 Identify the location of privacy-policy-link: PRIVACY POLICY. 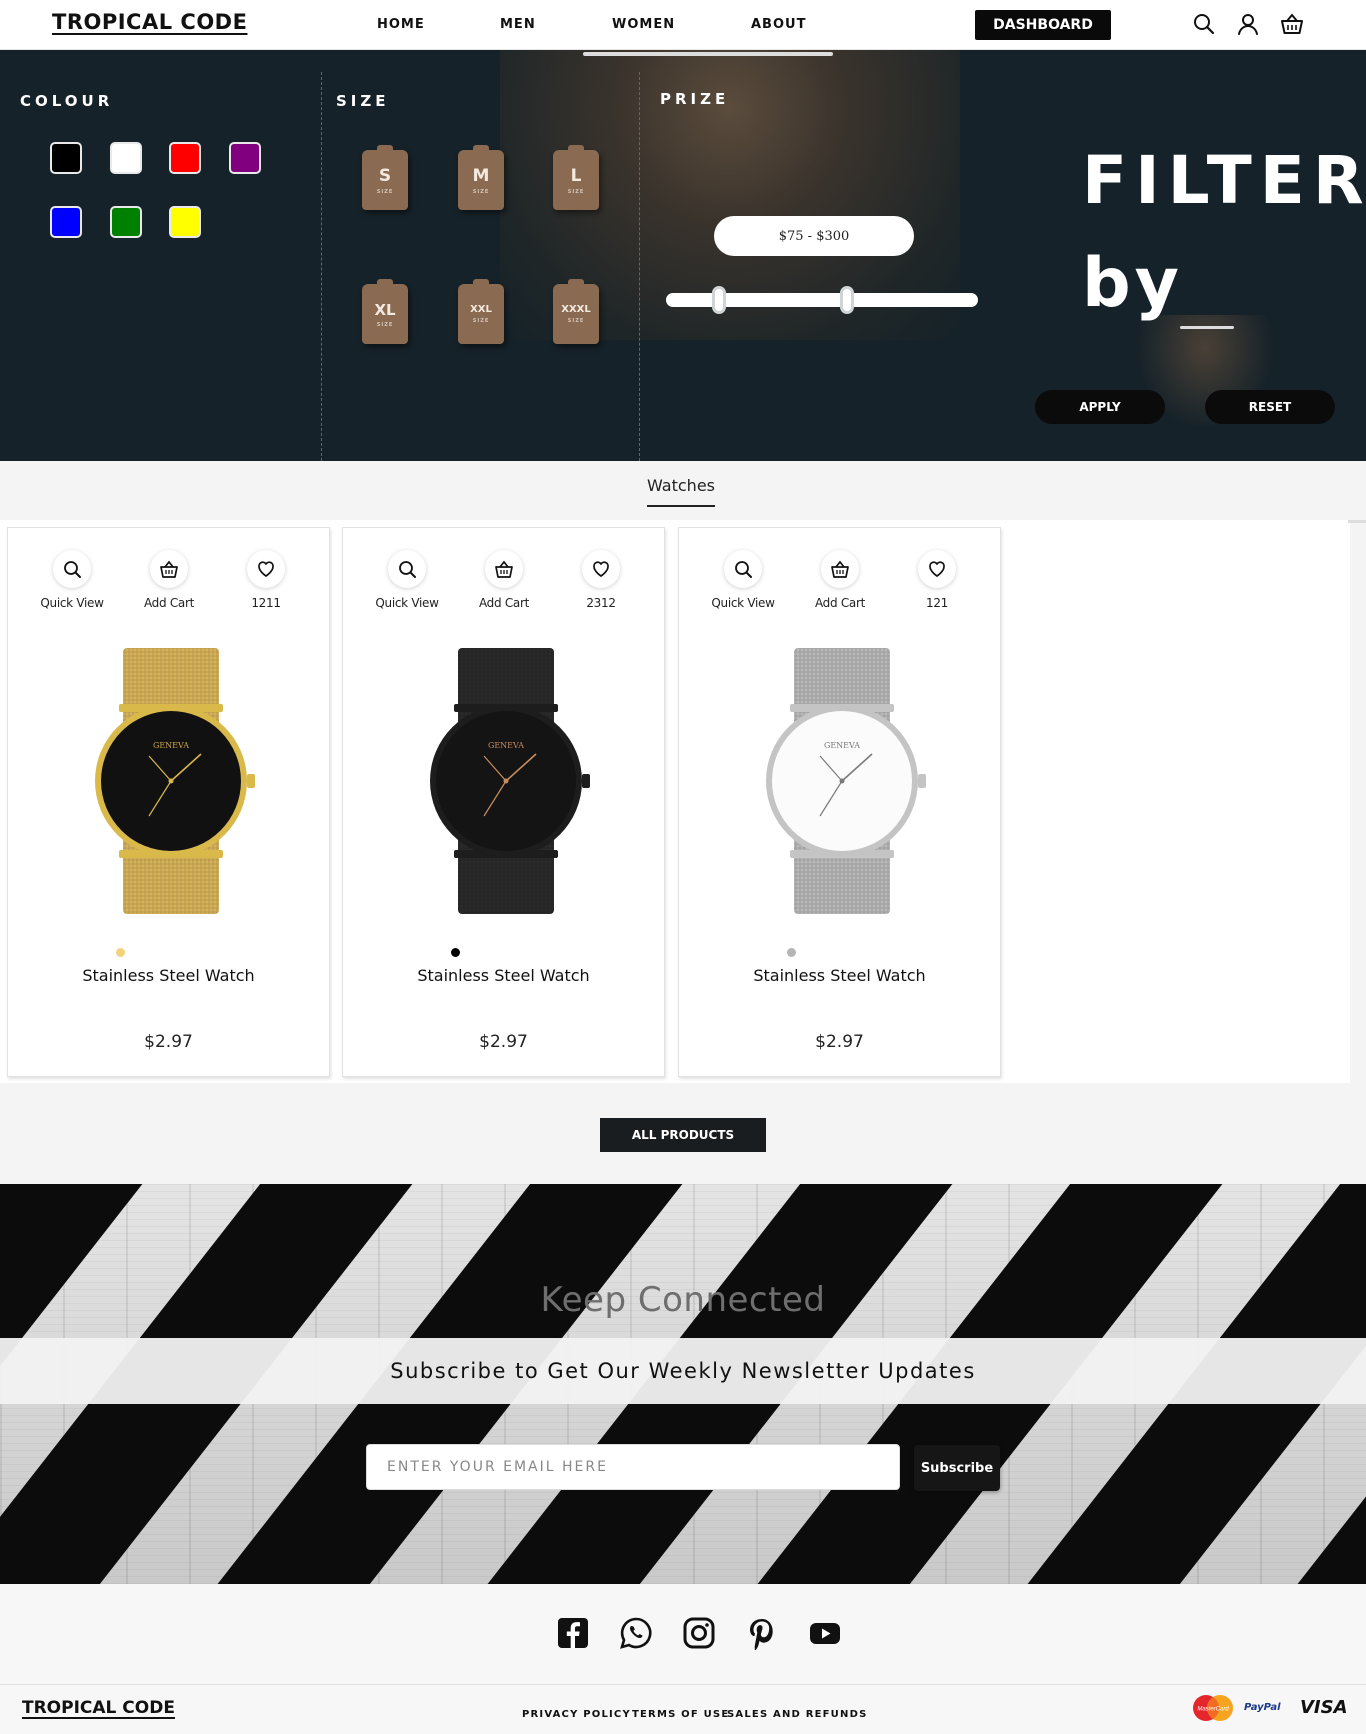
(576, 1714).